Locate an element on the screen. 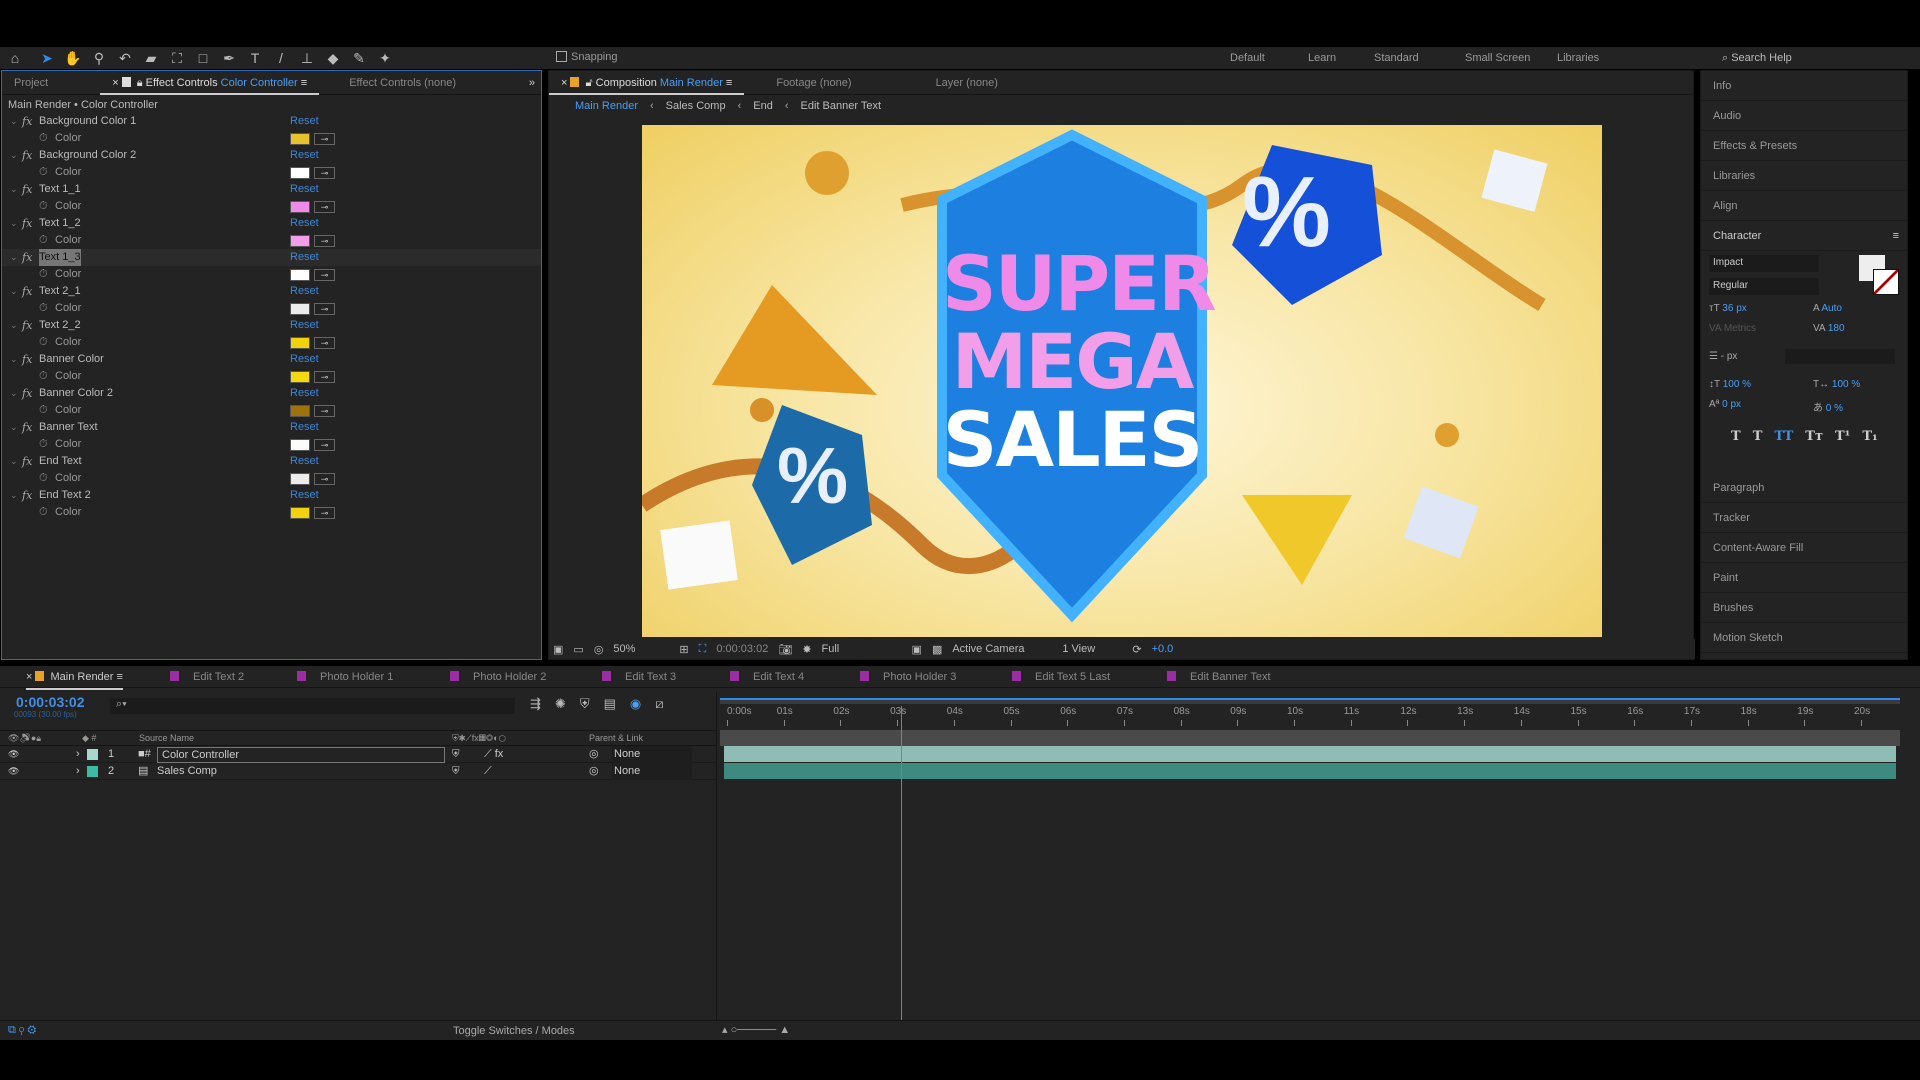 The height and width of the screenshot is (1080, 1920). layer-switches-icon: ⧉ ⚲ ⚙ is located at coordinates (22, 1030).